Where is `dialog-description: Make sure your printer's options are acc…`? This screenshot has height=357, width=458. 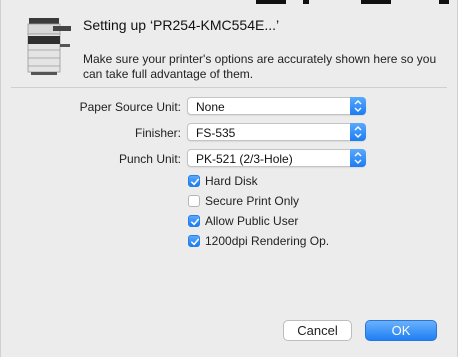 dialog-description: Make sure your printer's options are acc… is located at coordinates (260, 66).